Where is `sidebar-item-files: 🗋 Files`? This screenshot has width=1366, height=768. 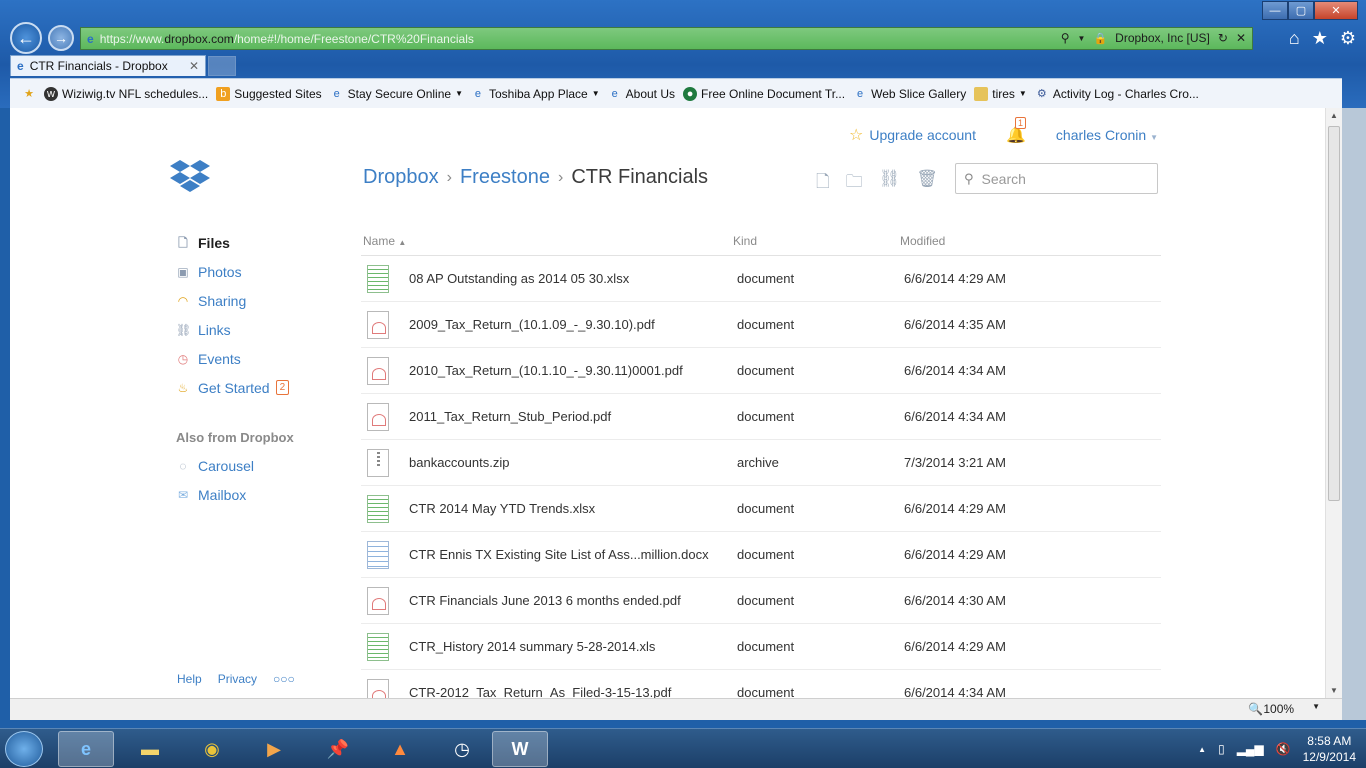
sidebar-item-files: 🗋 Files is located at coordinates (235, 242).